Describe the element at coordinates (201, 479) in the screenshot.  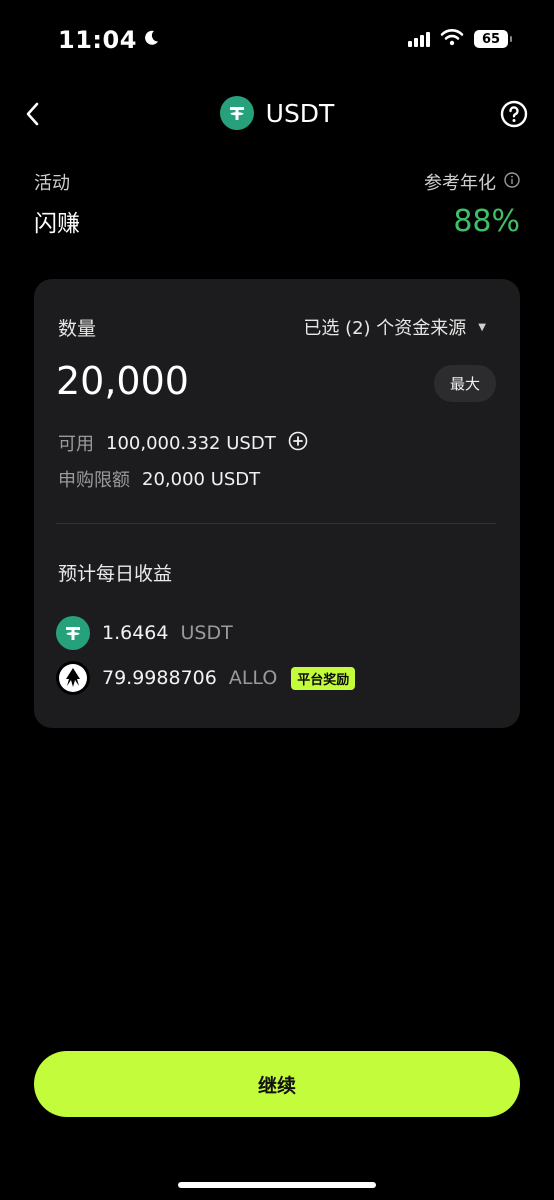
I see `limit-value: 20,000 USDT` at that location.